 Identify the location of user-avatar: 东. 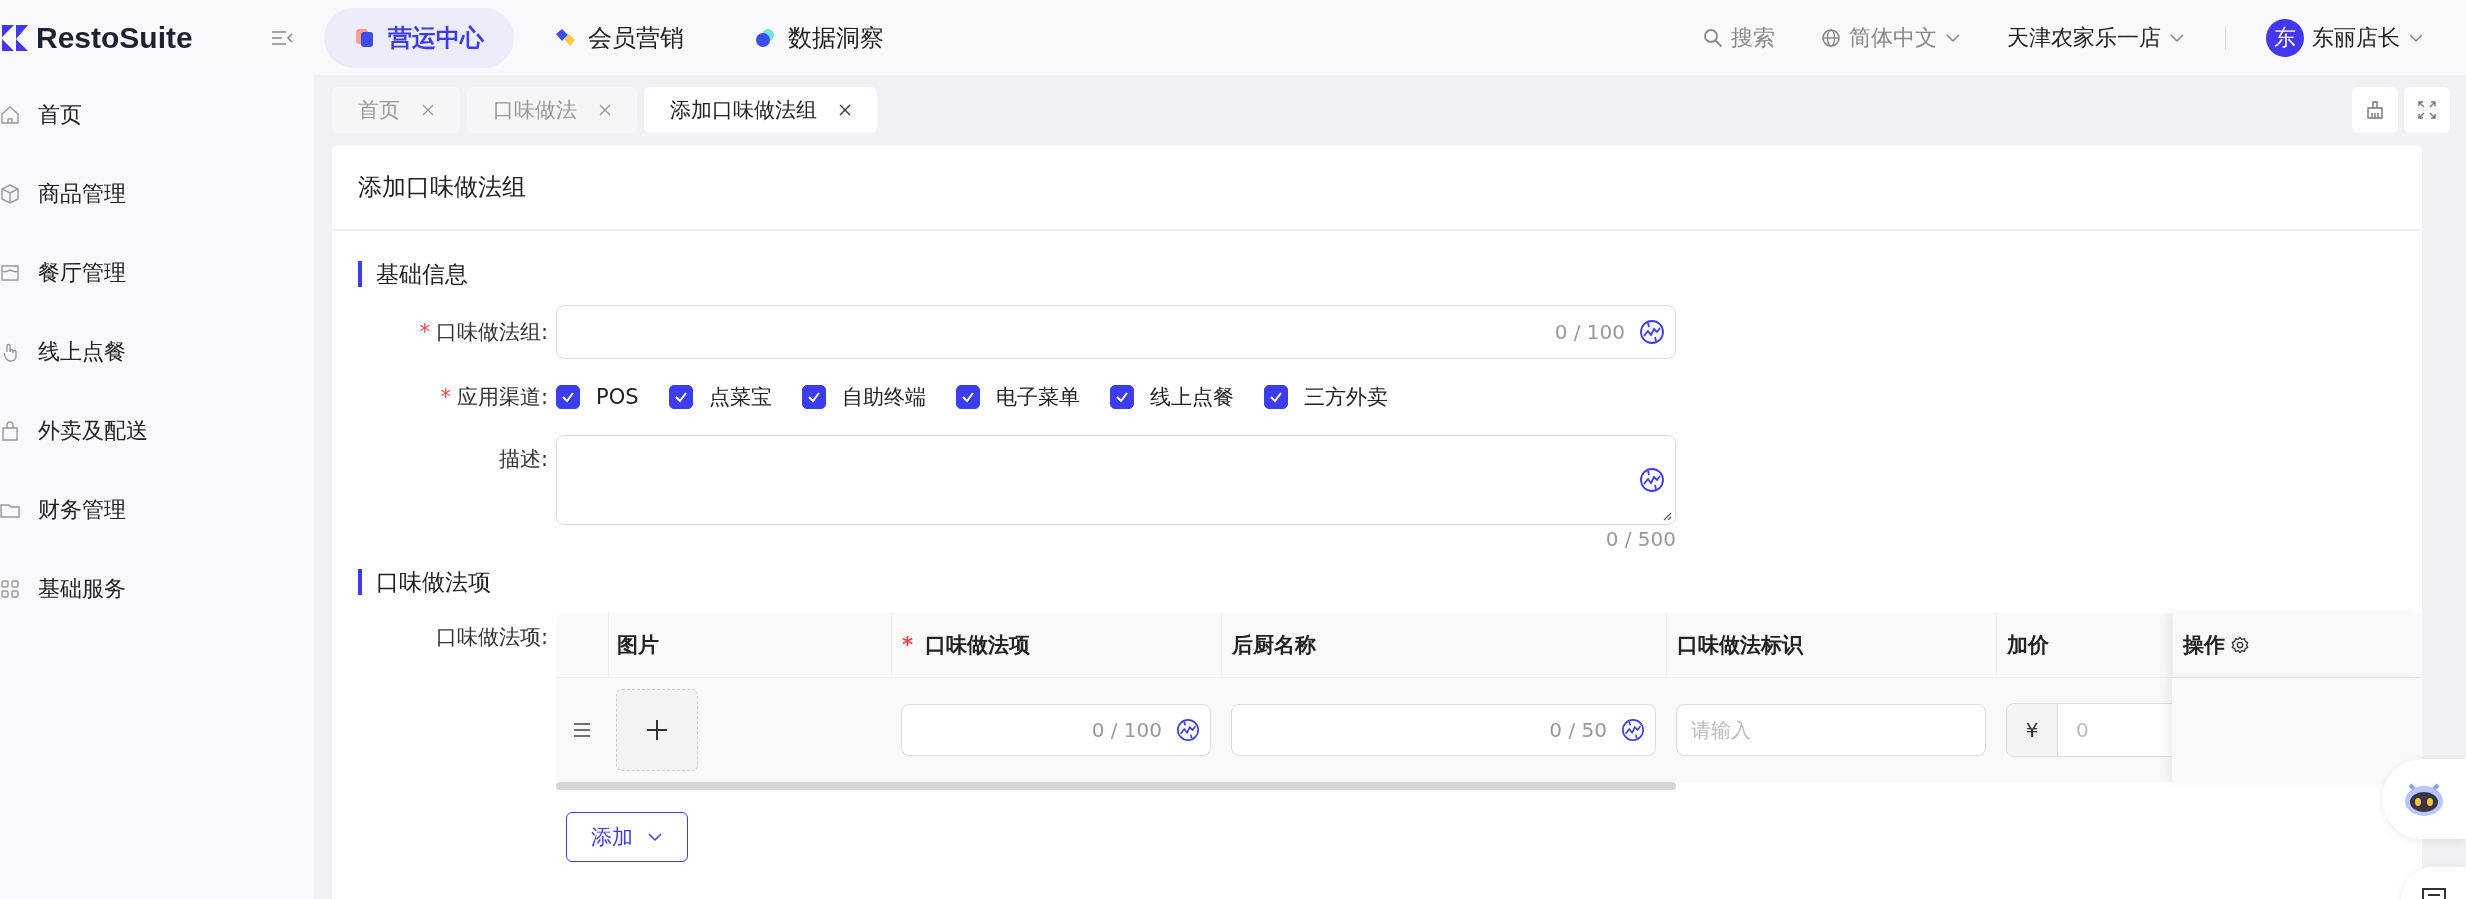
(2285, 37).